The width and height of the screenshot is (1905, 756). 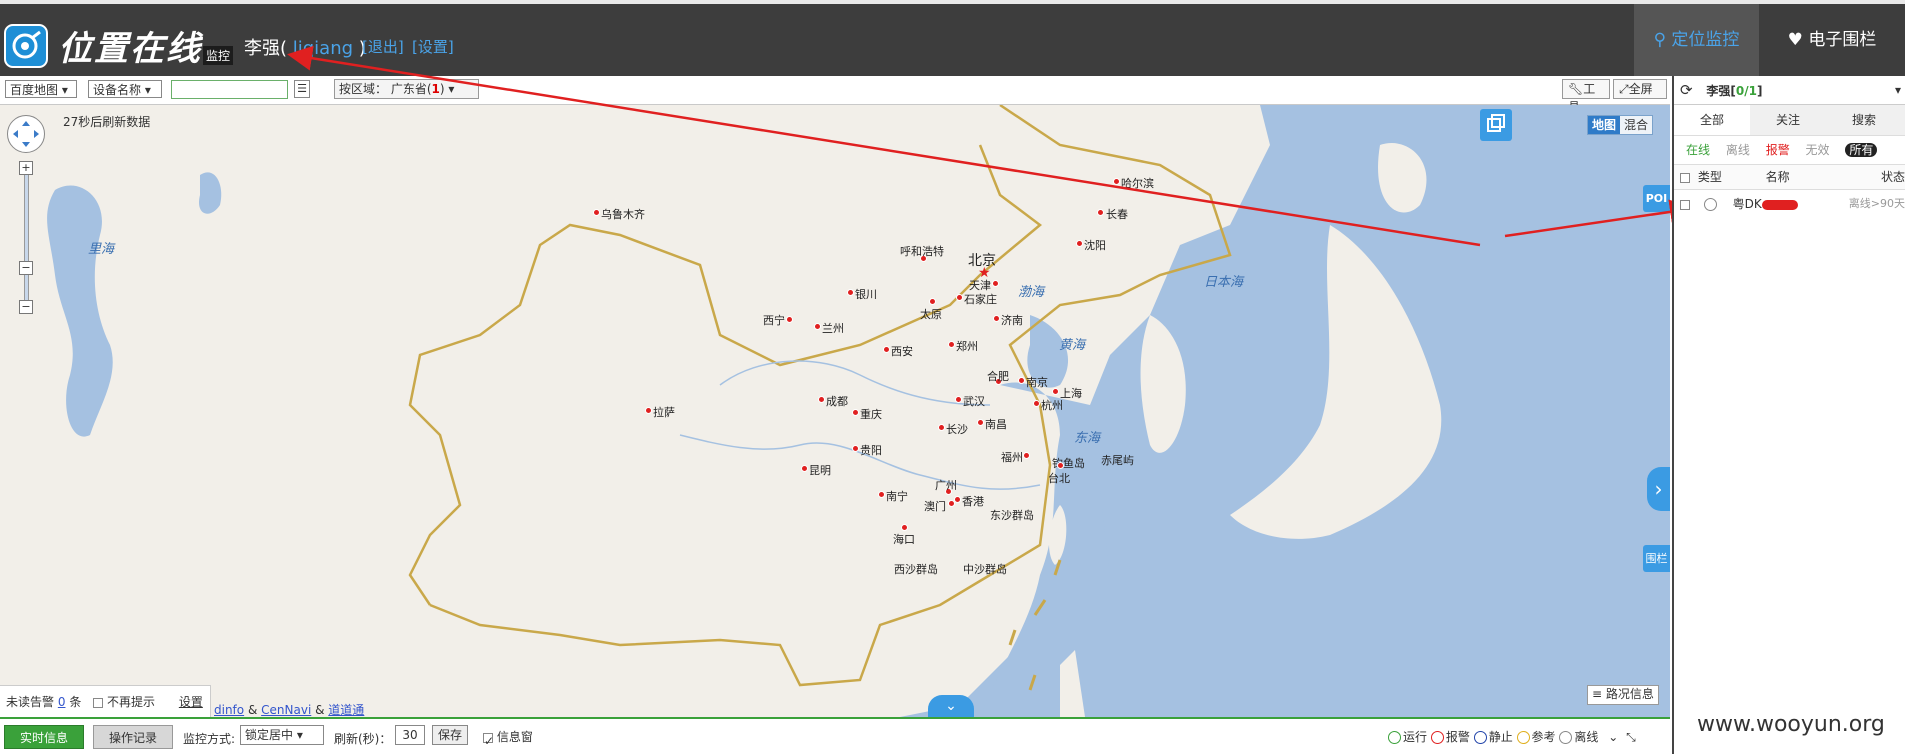 I want to click on city-label: 台北, so click(x=1059, y=478).